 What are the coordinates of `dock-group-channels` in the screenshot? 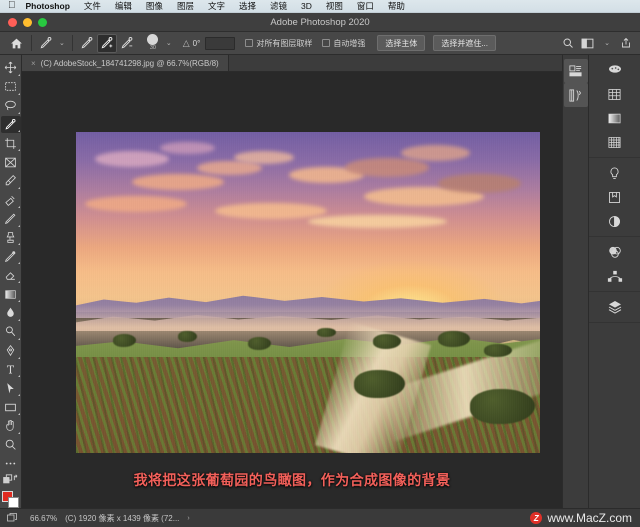 It's located at (614, 264).